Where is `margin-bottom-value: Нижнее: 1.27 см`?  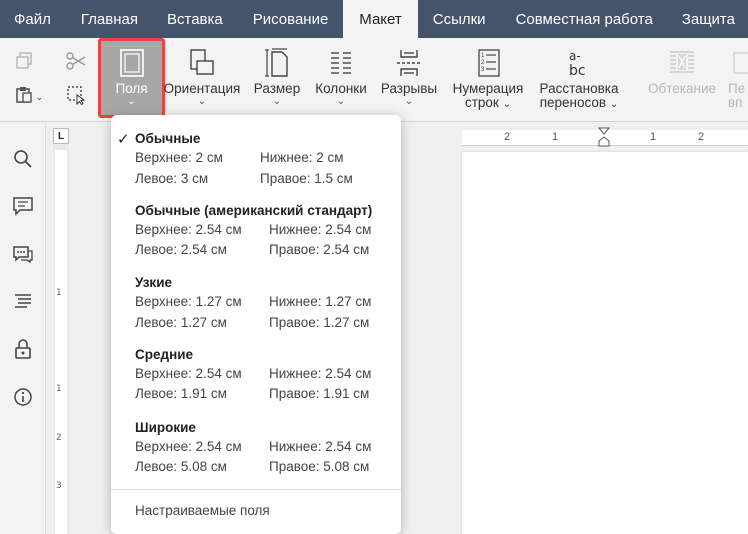 margin-bottom-value: Нижнее: 1.27 см is located at coordinates (320, 301).